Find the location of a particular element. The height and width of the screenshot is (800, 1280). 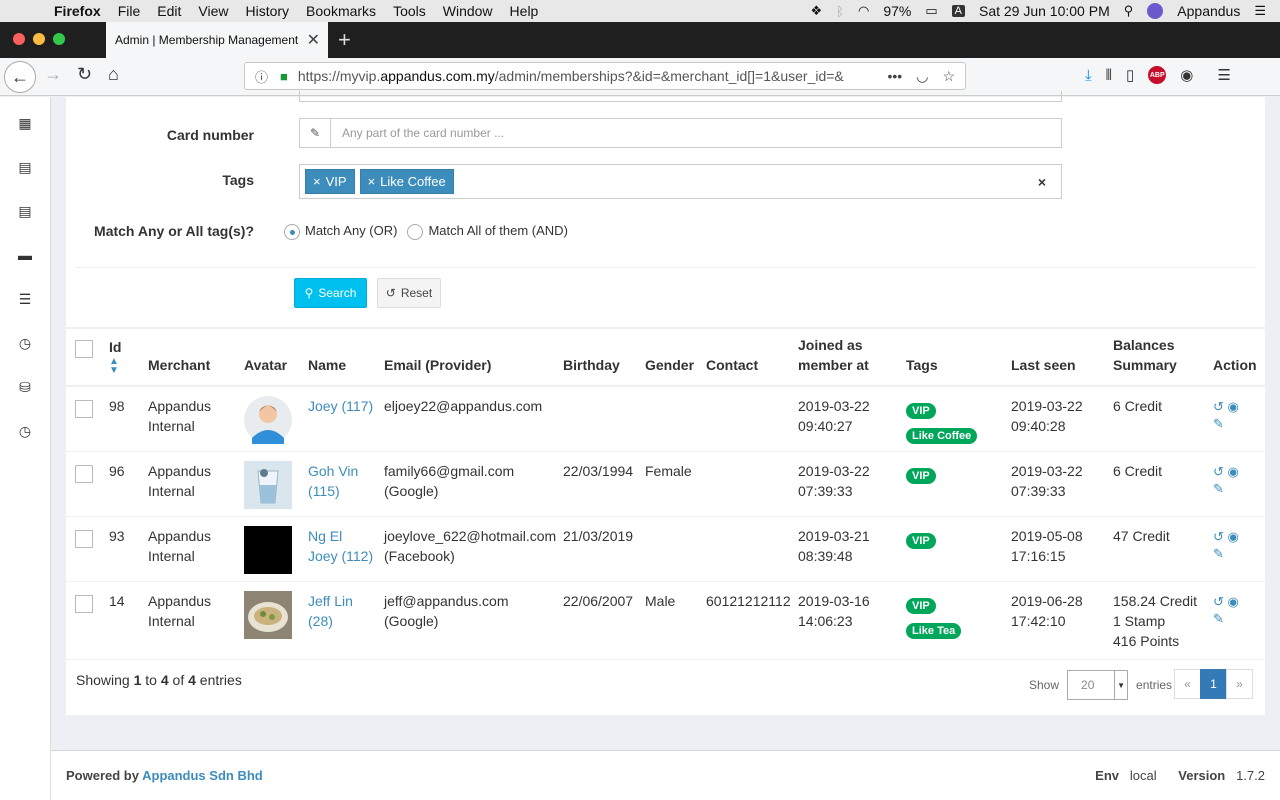

tag-chip-vip: × VIP is located at coordinates (330, 181).